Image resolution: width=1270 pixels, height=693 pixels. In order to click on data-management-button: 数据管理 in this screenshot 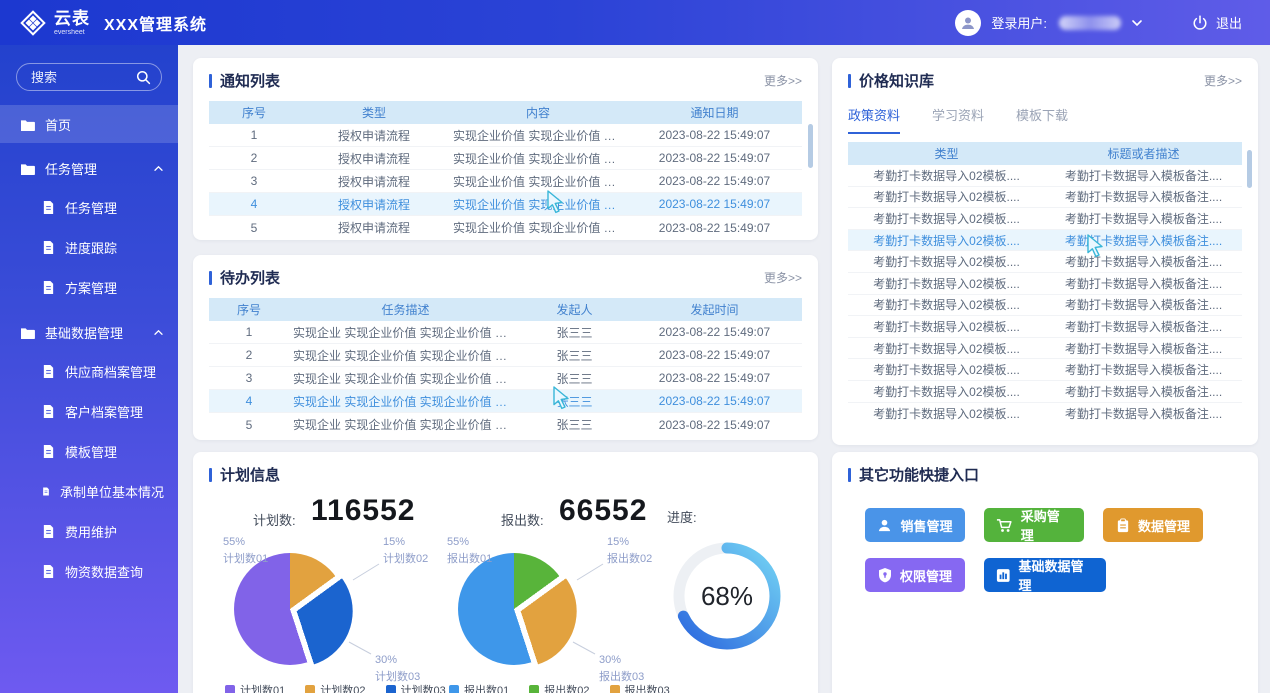, I will do `click(1153, 525)`.